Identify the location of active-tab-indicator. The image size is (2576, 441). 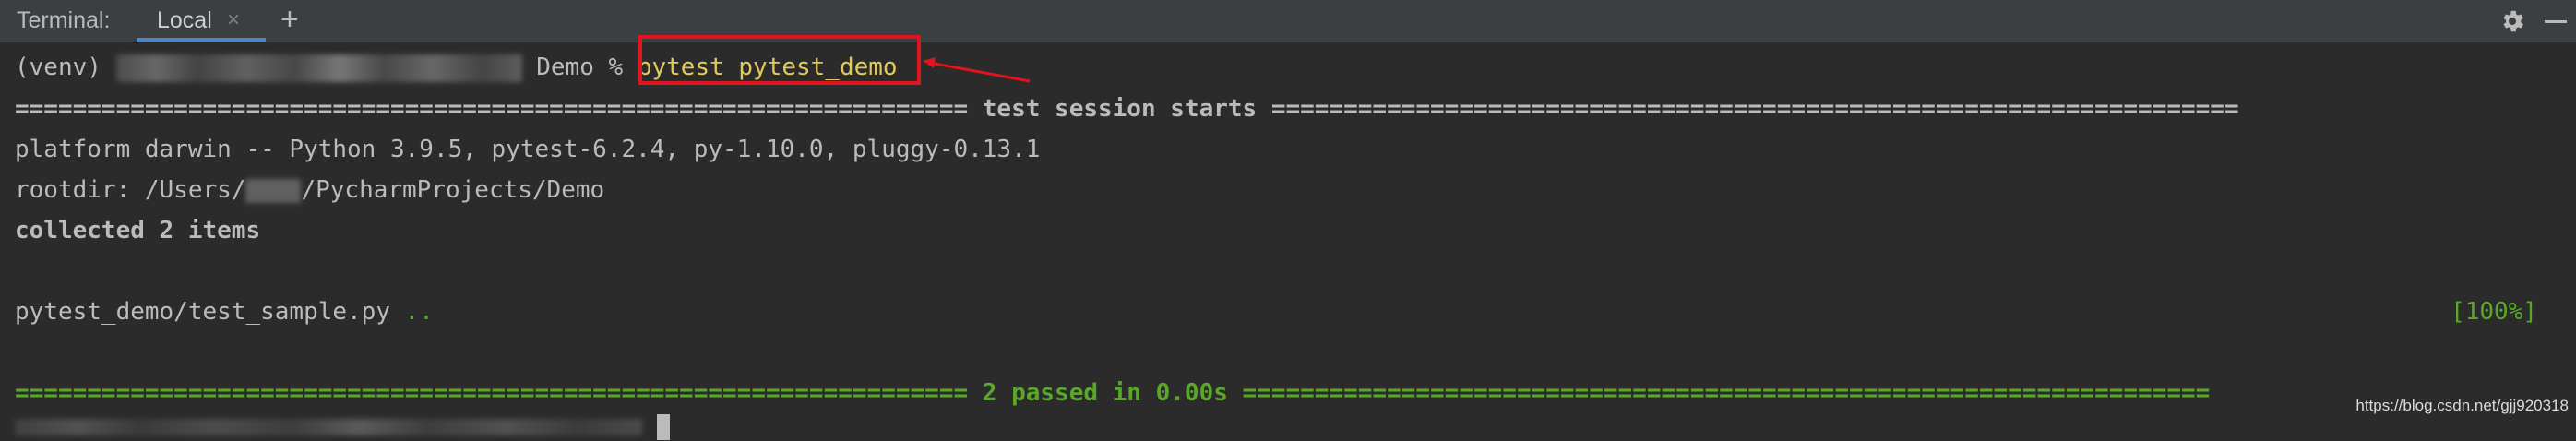
(201, 40).